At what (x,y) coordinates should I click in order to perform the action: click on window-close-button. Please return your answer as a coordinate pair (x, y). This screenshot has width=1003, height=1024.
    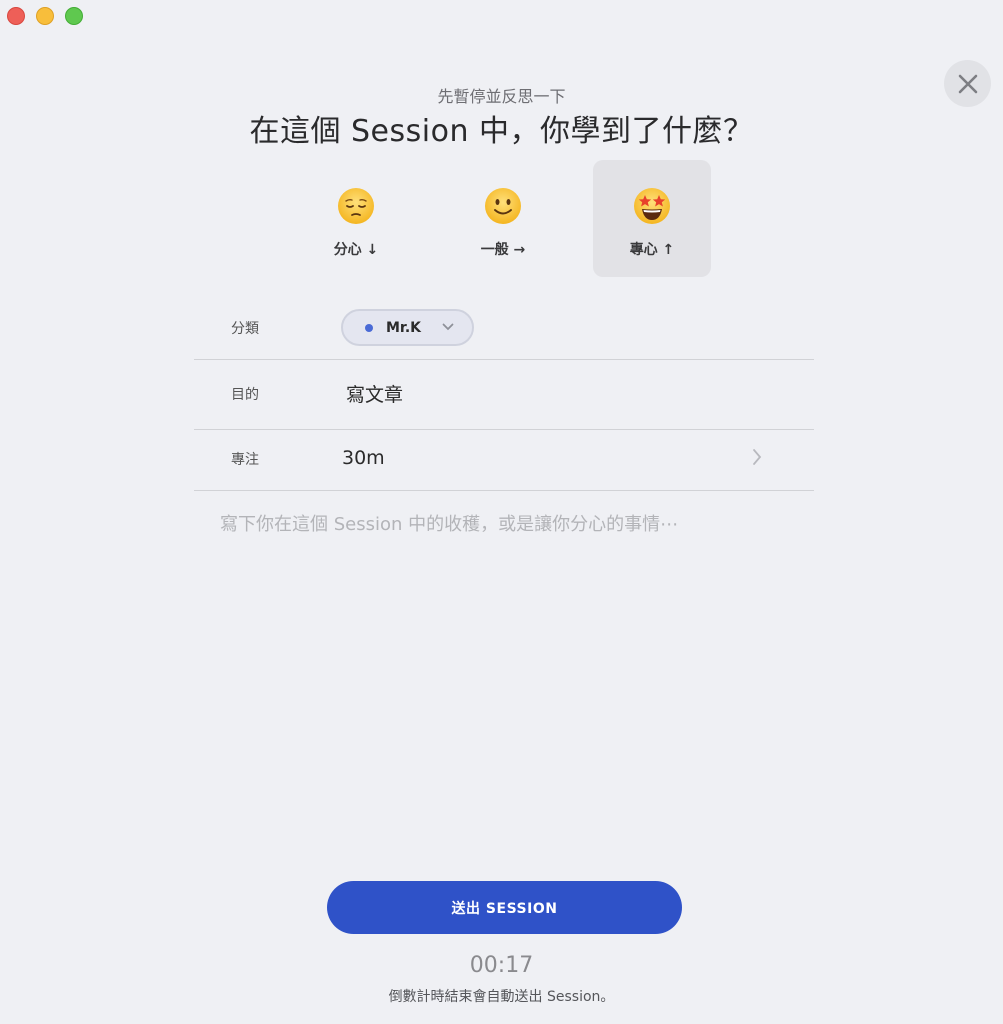
    Looking at the image, I should click on (16, 16).